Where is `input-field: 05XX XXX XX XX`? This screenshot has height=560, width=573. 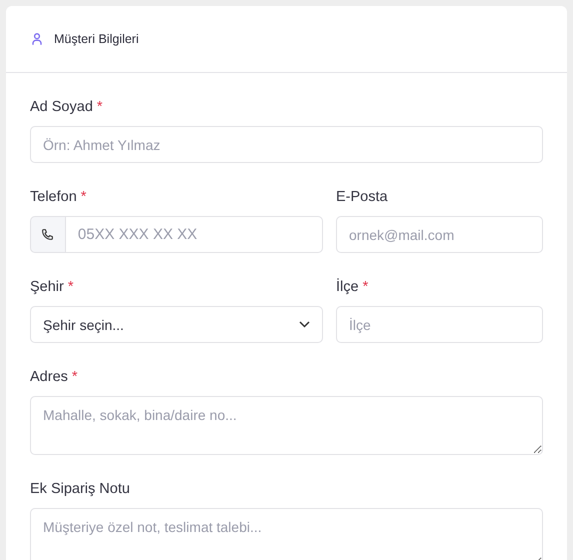 input-field: 05XX XXX XX XX is located at coordinates (193, 234).